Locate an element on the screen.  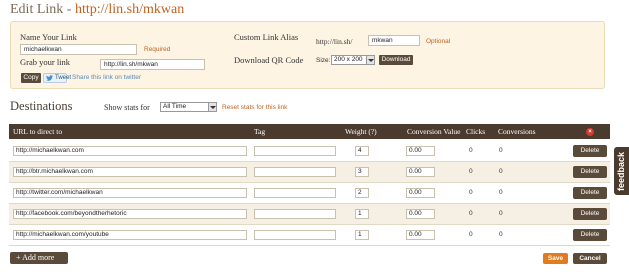
grab-link-label: Grab your link is located at coordinates (45, 62).